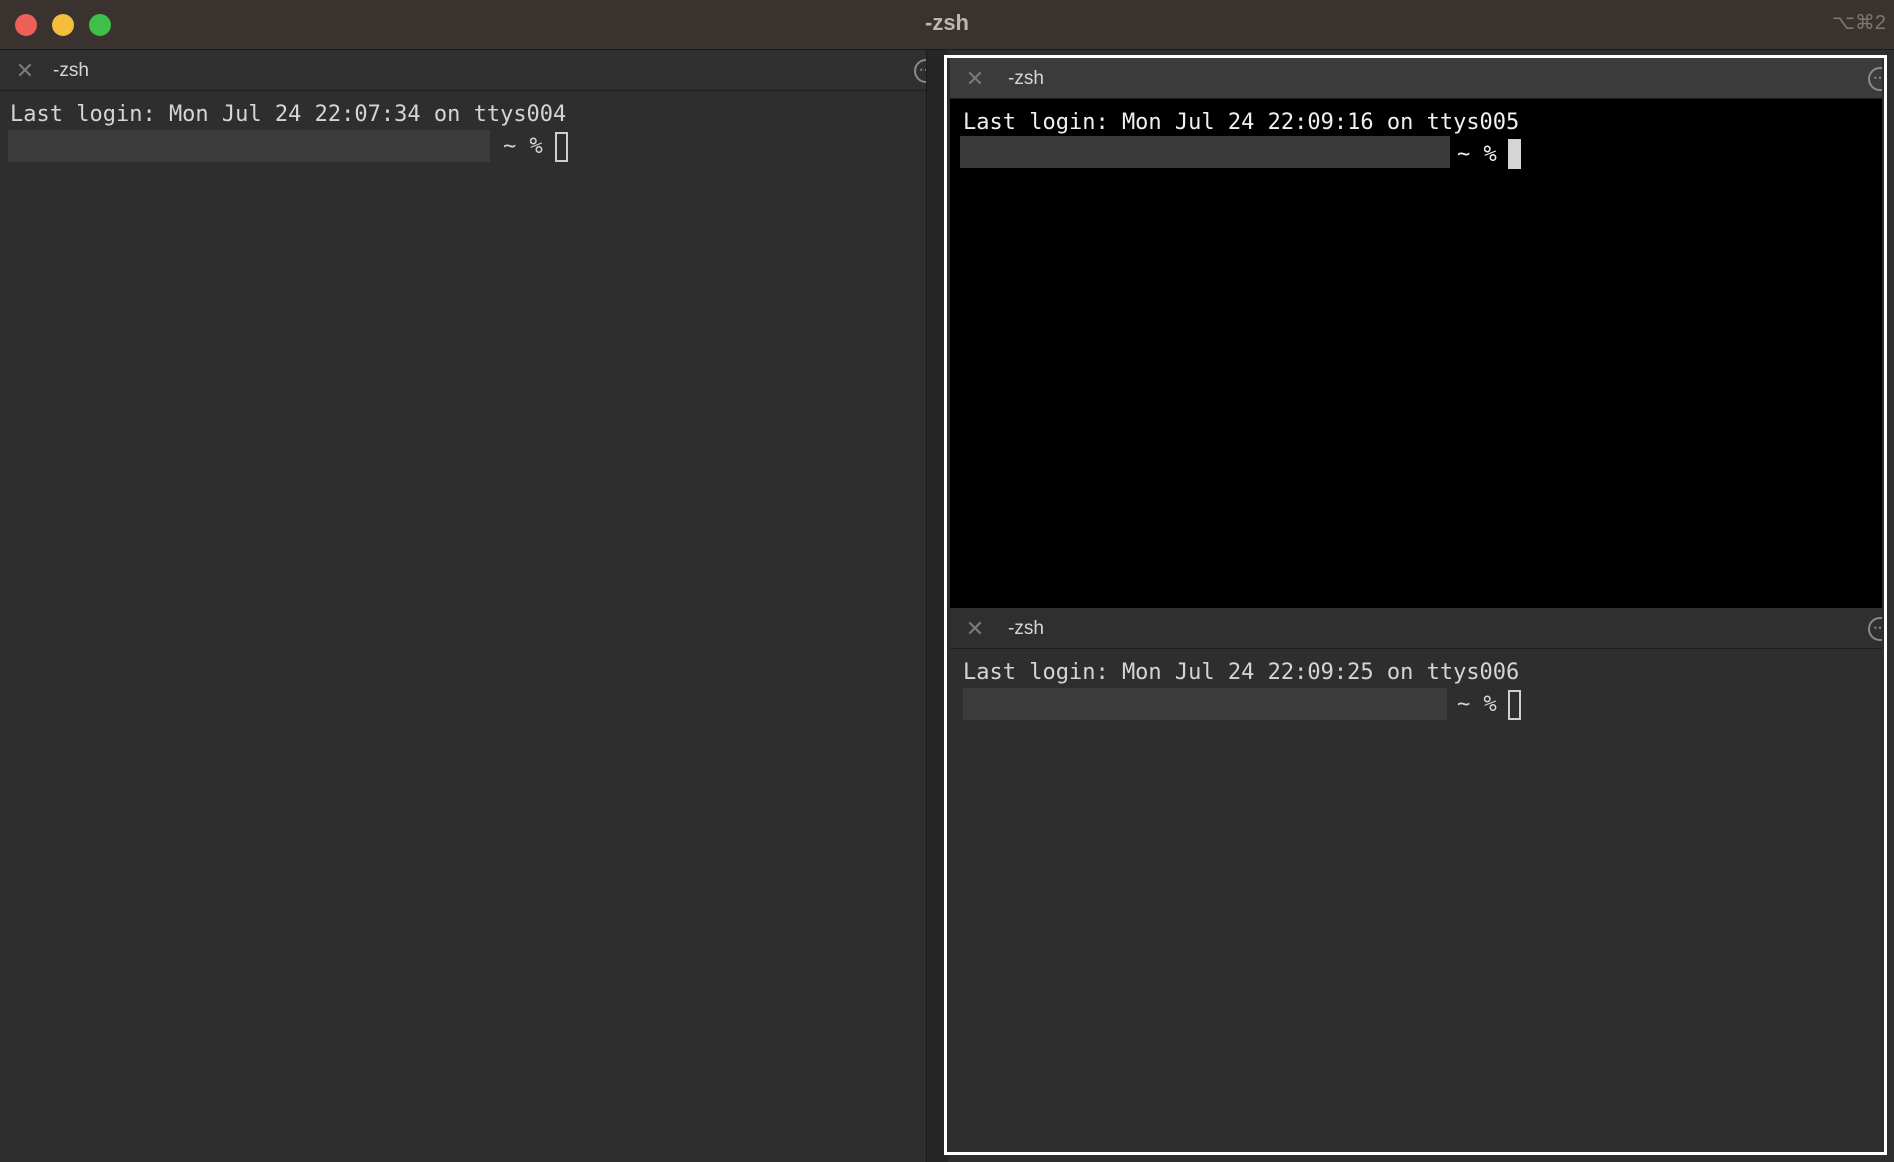 The image size is (1894, 1162). Describe the element at coordinates (1858, 23) in the screenshot. I see `window-shortcut: ⌥⌘2` at that location.